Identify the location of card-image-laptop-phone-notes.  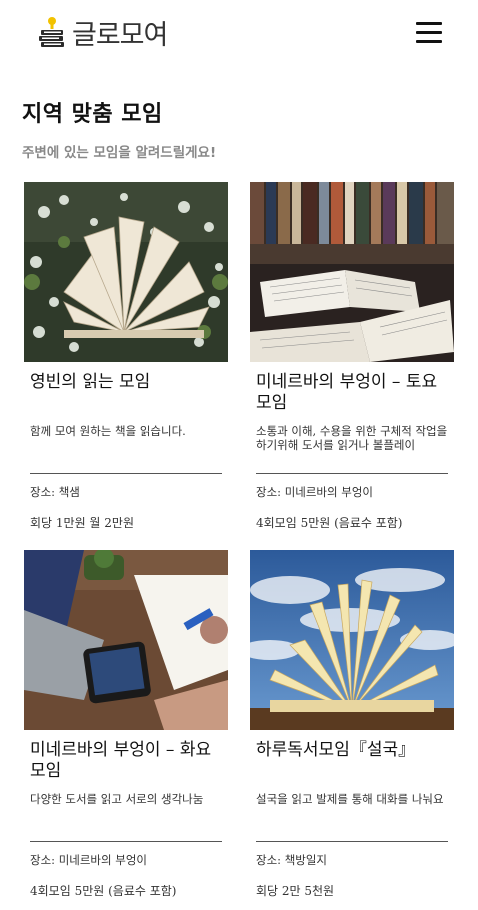
(126, 640).